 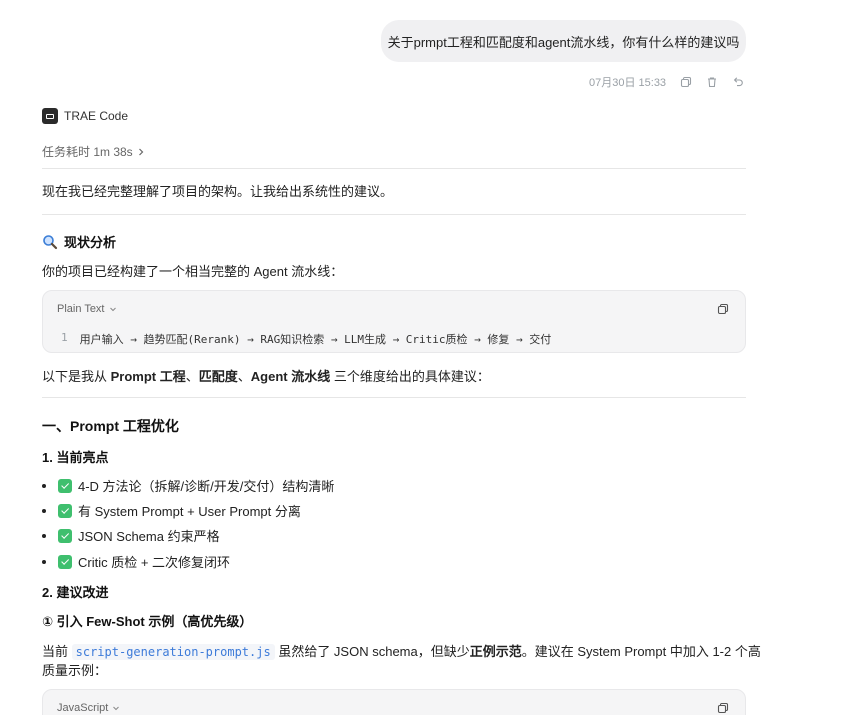 I want to click on section1-heading: 一、Prompt 工程优化, so click(x=110, y=426).